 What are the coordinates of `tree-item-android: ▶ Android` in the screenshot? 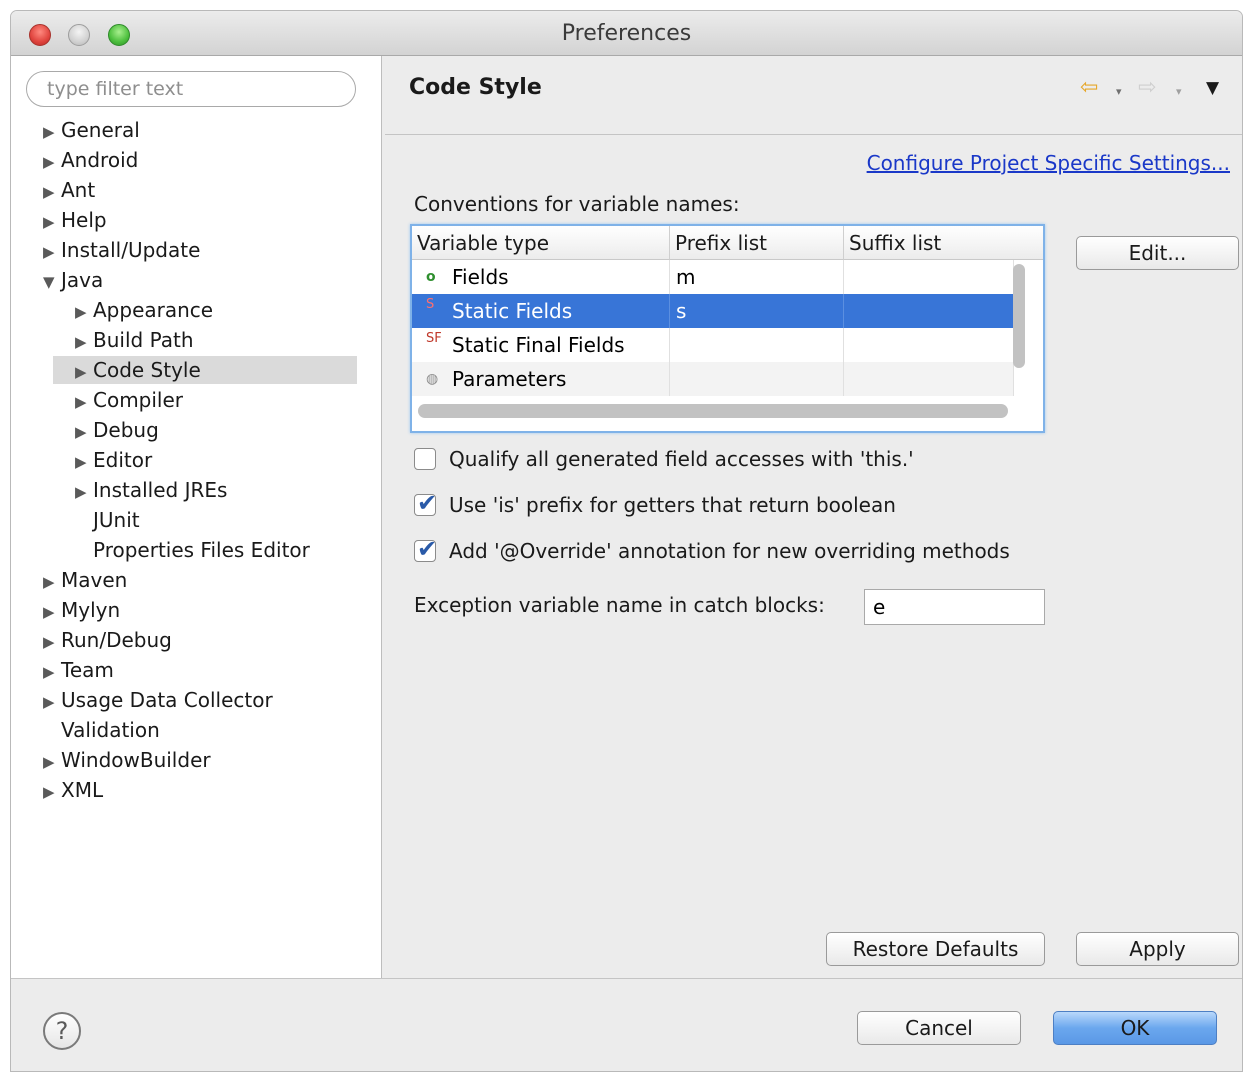 It's located at (90, 160).